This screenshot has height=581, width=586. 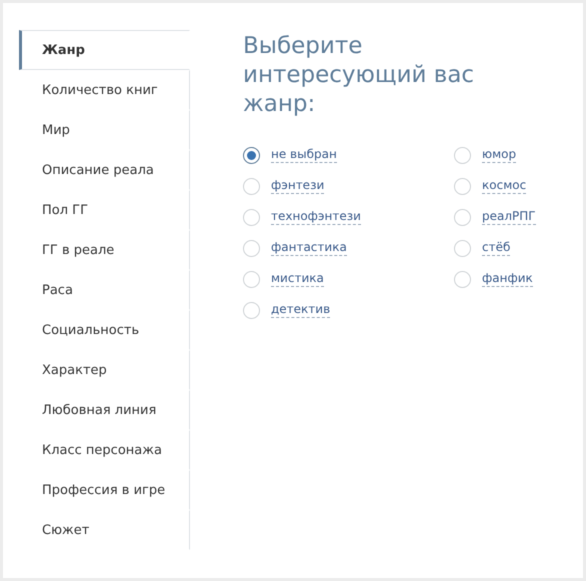 What do you see at coordinates (104, 50) in the screenshot?
I see `sidebar-item: Жанр` at bounding box center [104, 50].